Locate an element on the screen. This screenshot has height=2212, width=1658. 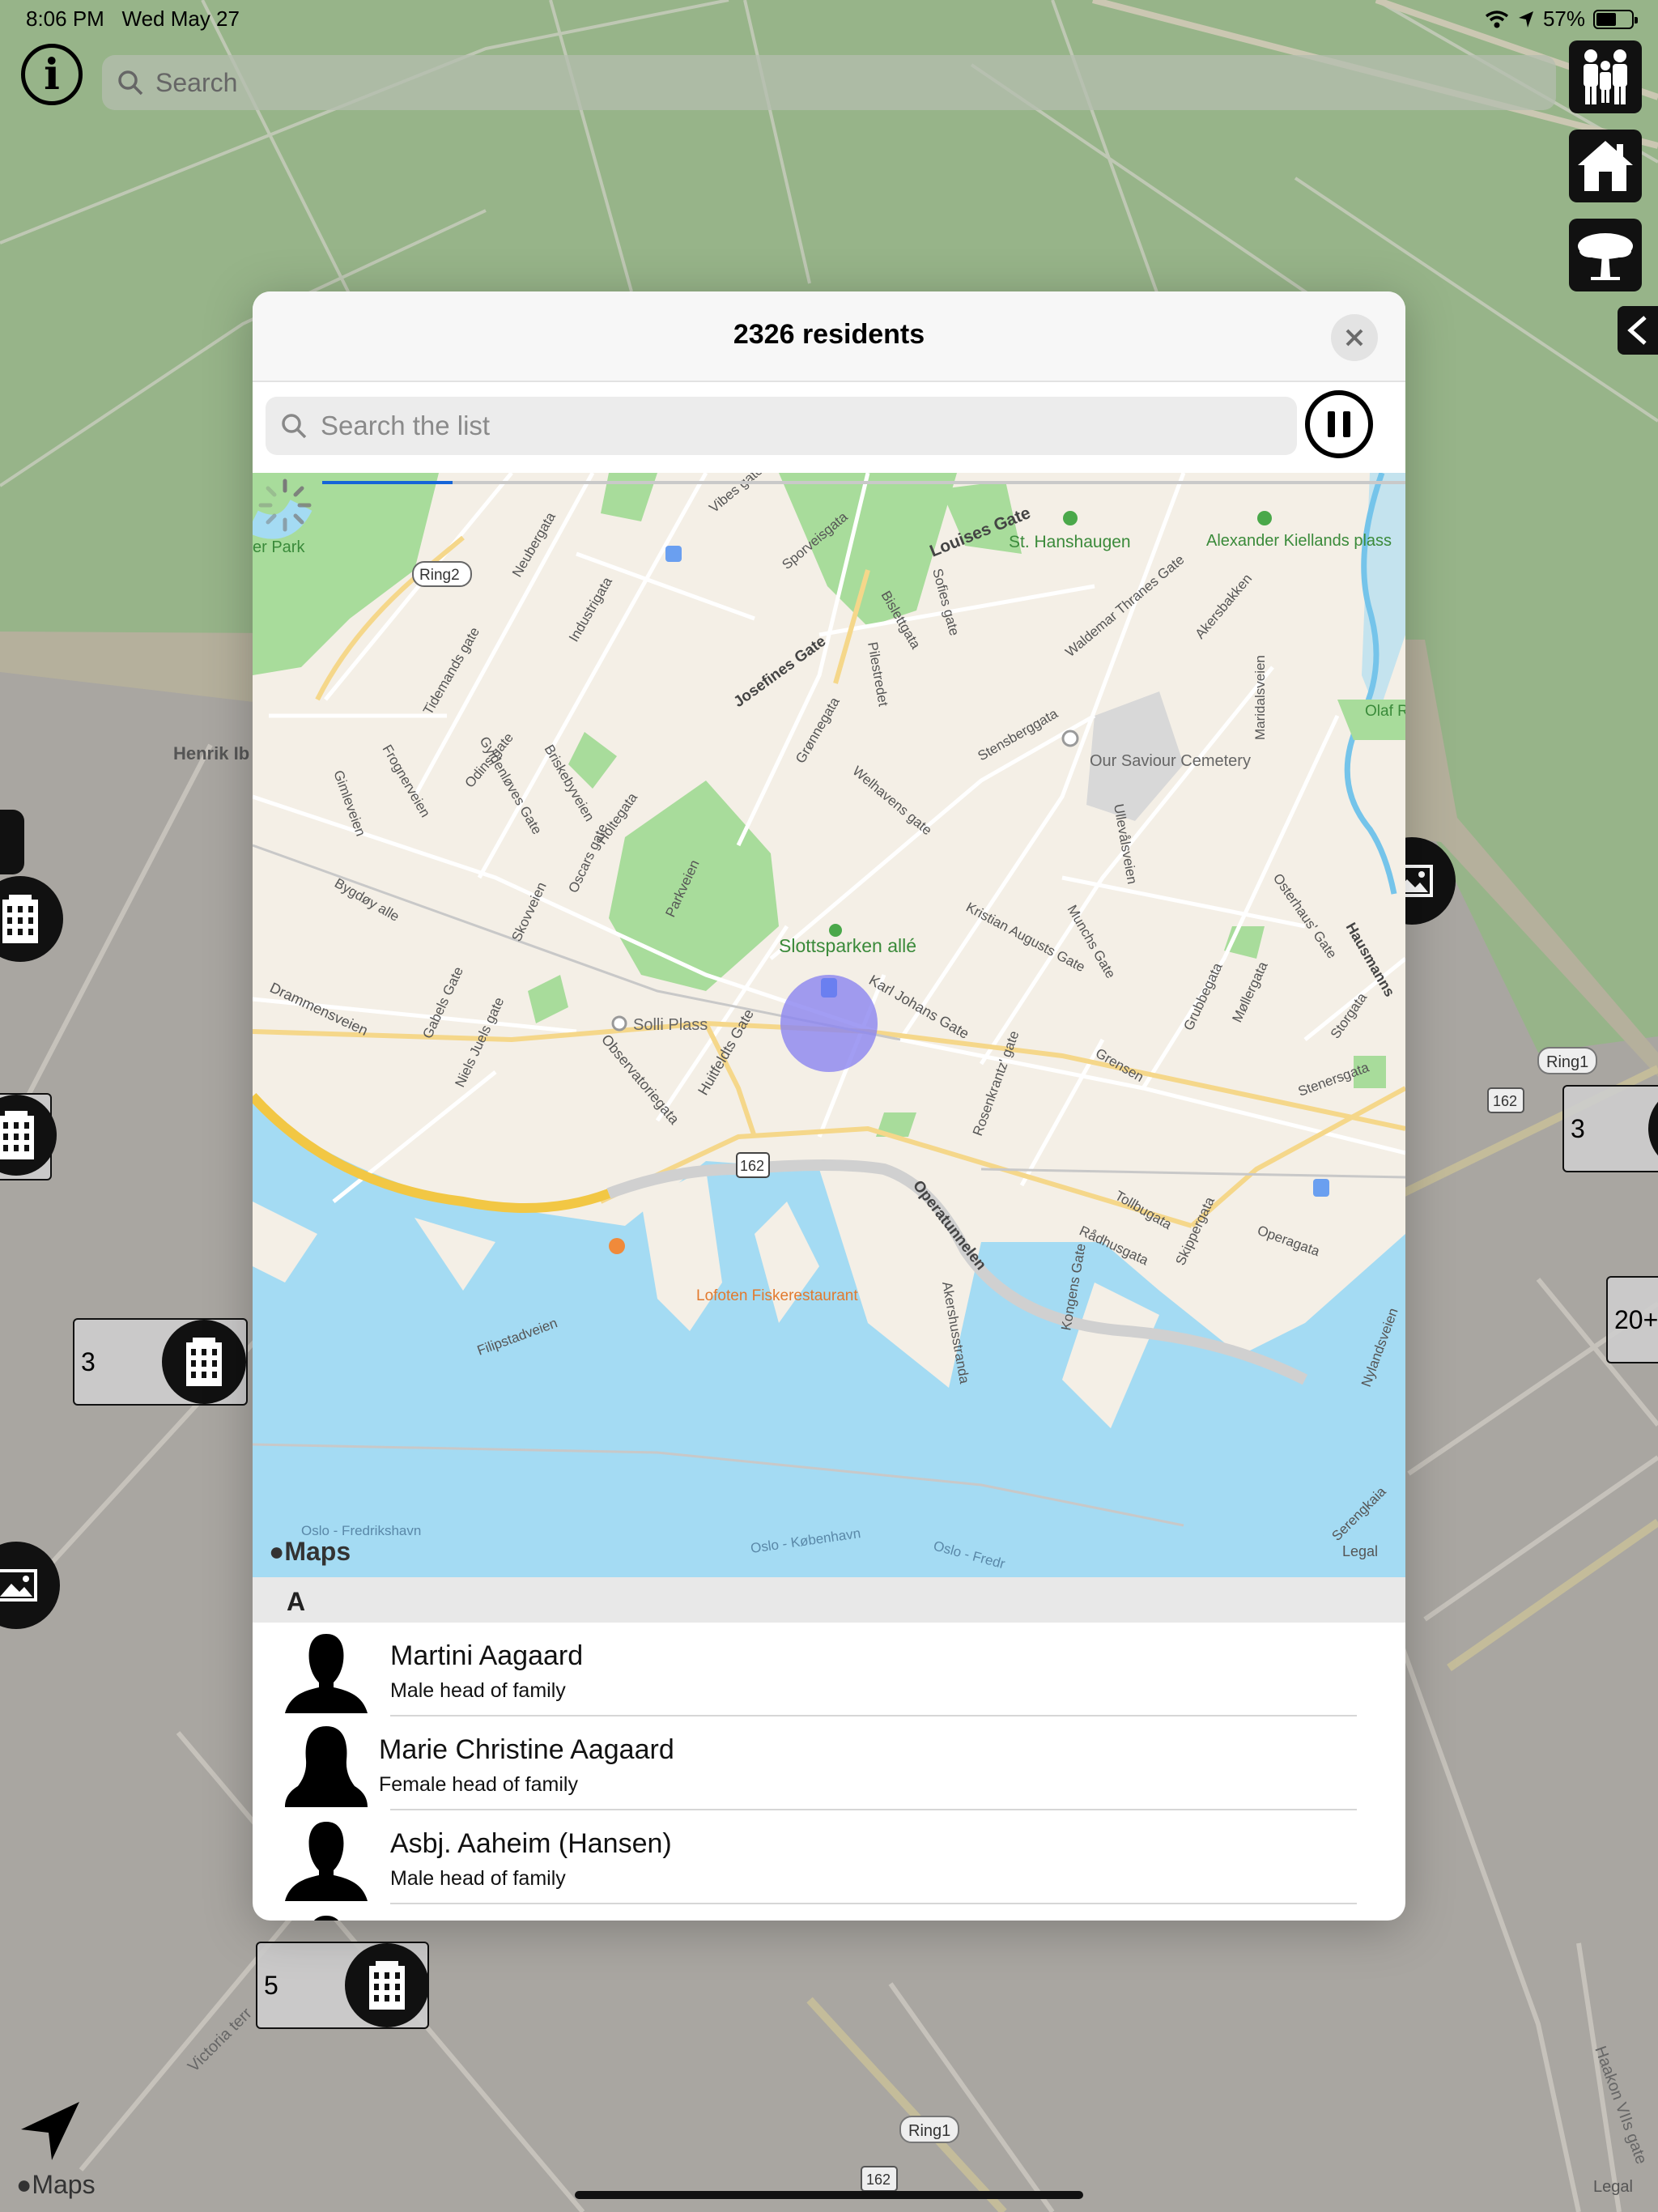
map-label-solli: Solli Plass is located at coordinates (670, 1025).